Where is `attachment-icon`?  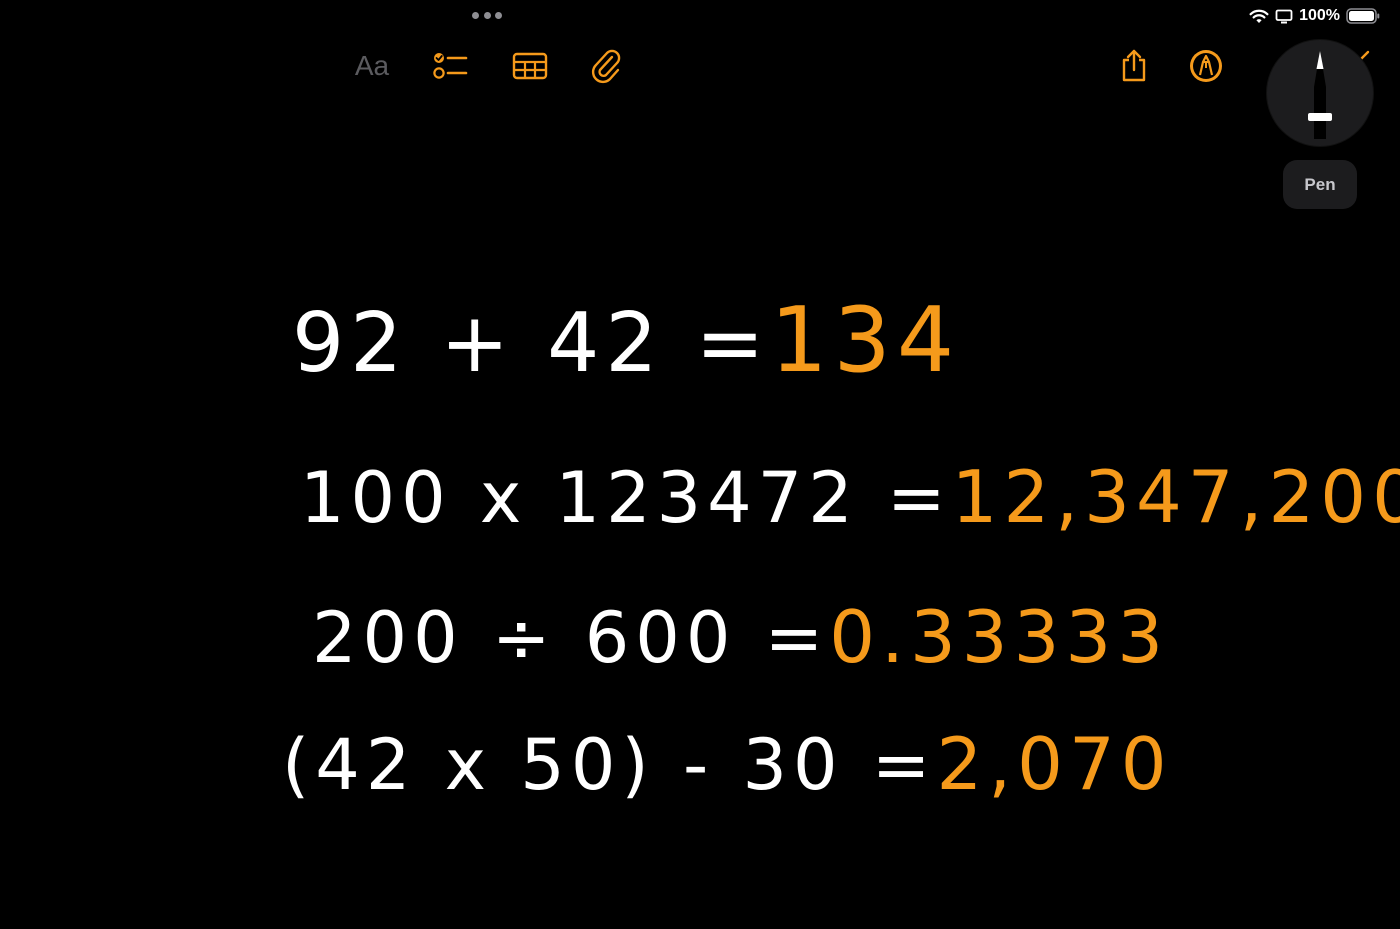
attachment-icon is located at coordinates (606, 66).